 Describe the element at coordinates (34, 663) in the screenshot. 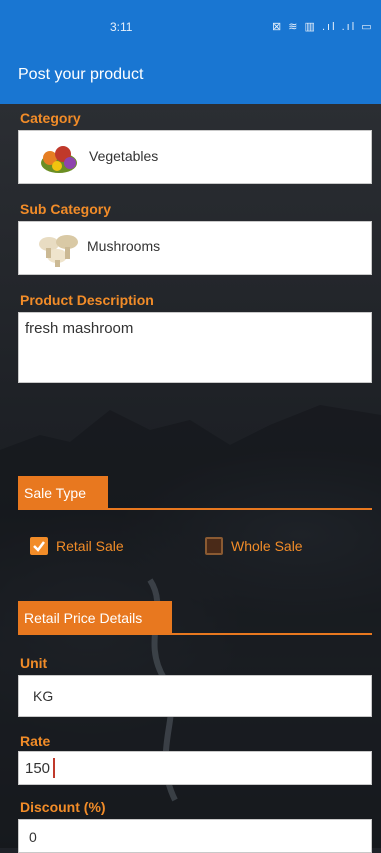

I see `unit-label: Unit` at that location.